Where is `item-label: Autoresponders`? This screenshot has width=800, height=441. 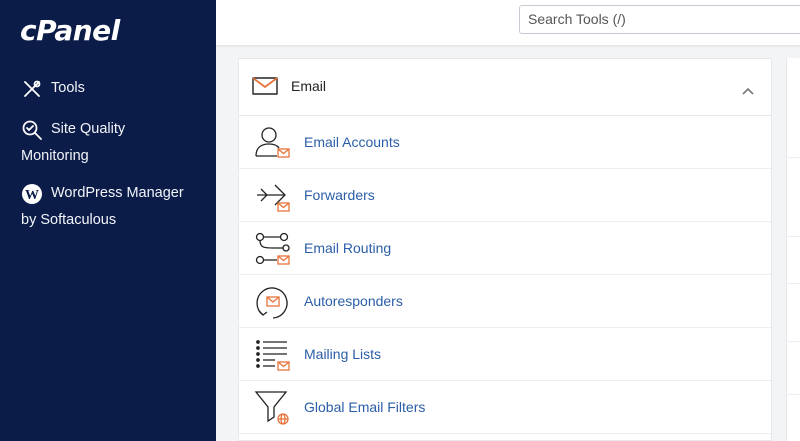 item-label: Autoresponders is located at coordinates (353, 301).